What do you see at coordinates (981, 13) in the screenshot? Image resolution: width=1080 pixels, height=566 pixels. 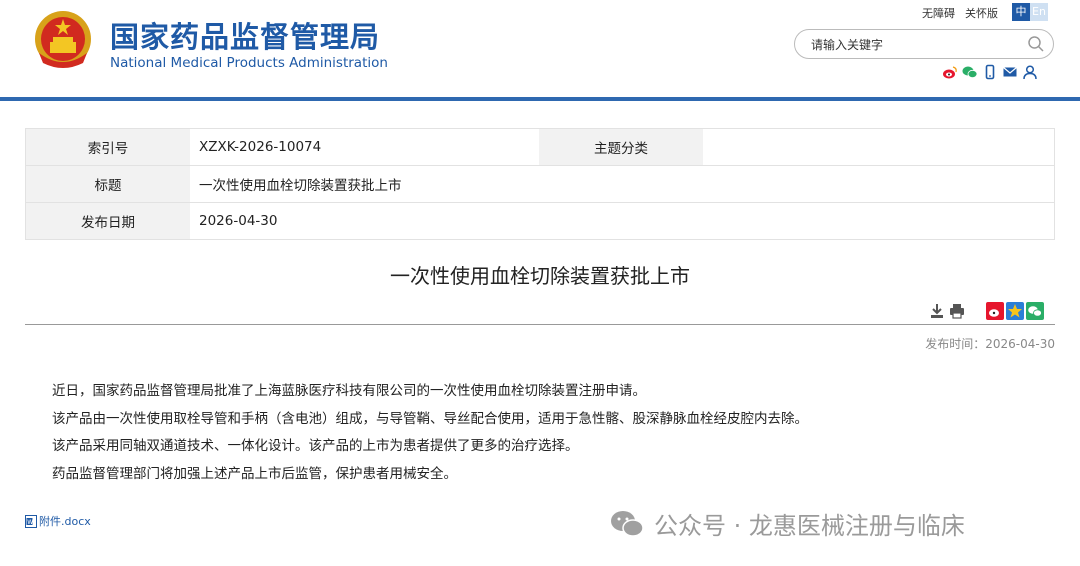 I see `care-mode-link: 关怀版` at bounding box center [981, 13].